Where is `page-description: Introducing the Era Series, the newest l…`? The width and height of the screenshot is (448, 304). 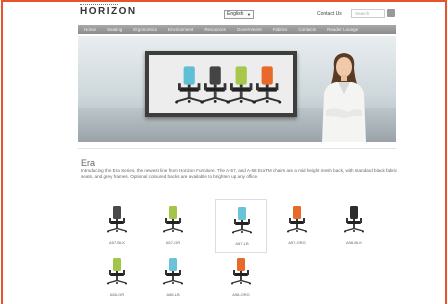 page-description: Introducing the Era Series, the newest l… is located at coordinates (239, 174).